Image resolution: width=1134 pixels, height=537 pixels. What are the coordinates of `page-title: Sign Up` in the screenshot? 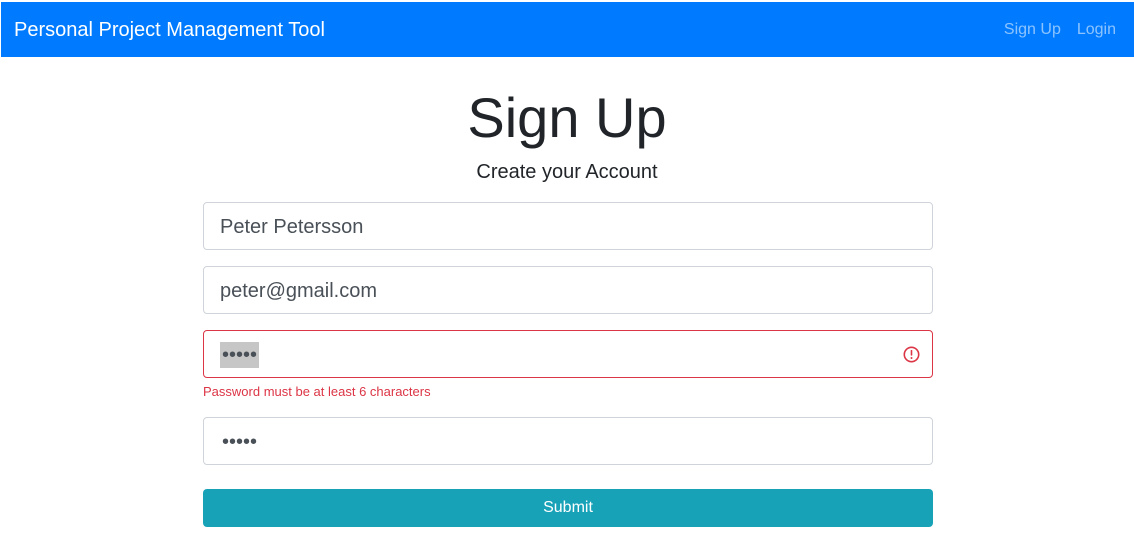 It's located at (567, 117).